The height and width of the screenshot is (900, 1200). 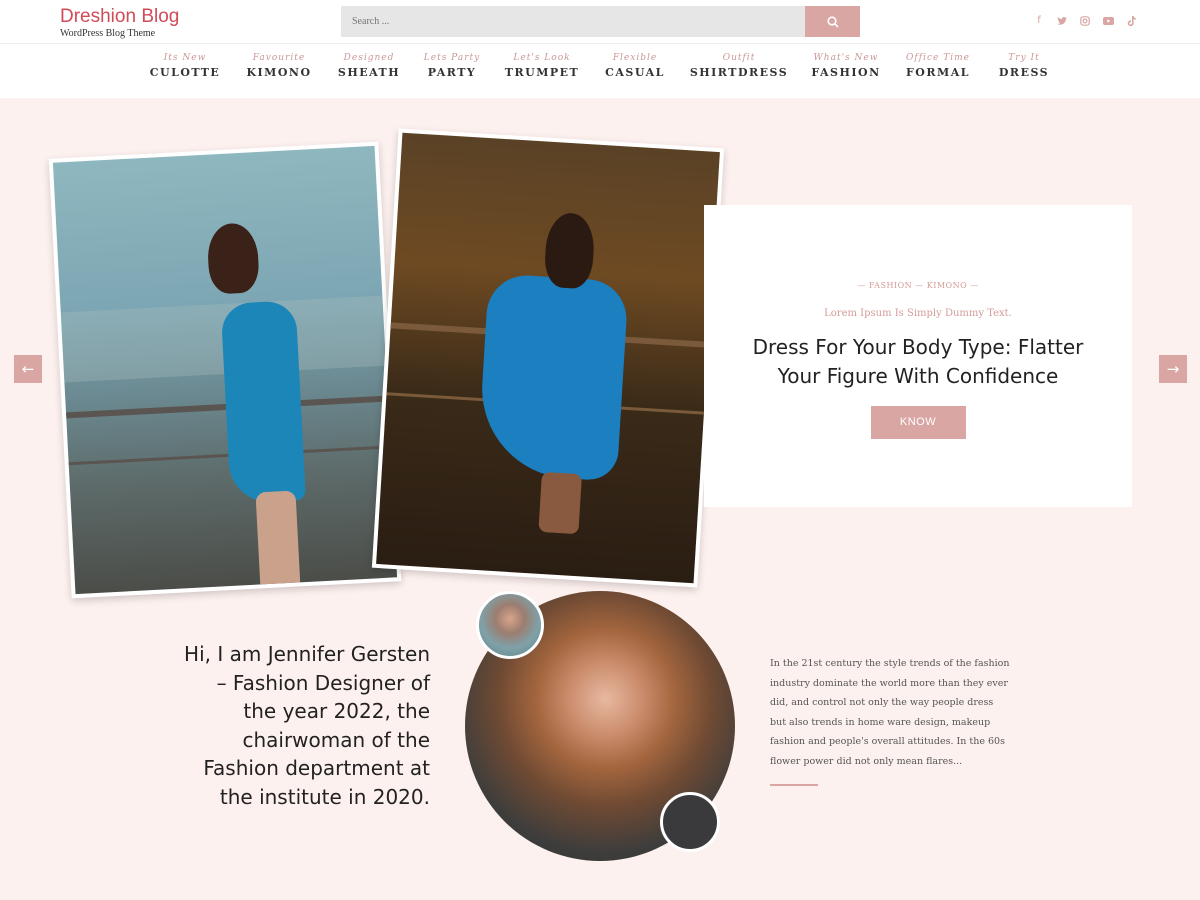 I want to click on social-links: f, so click(x=1085, y=21).